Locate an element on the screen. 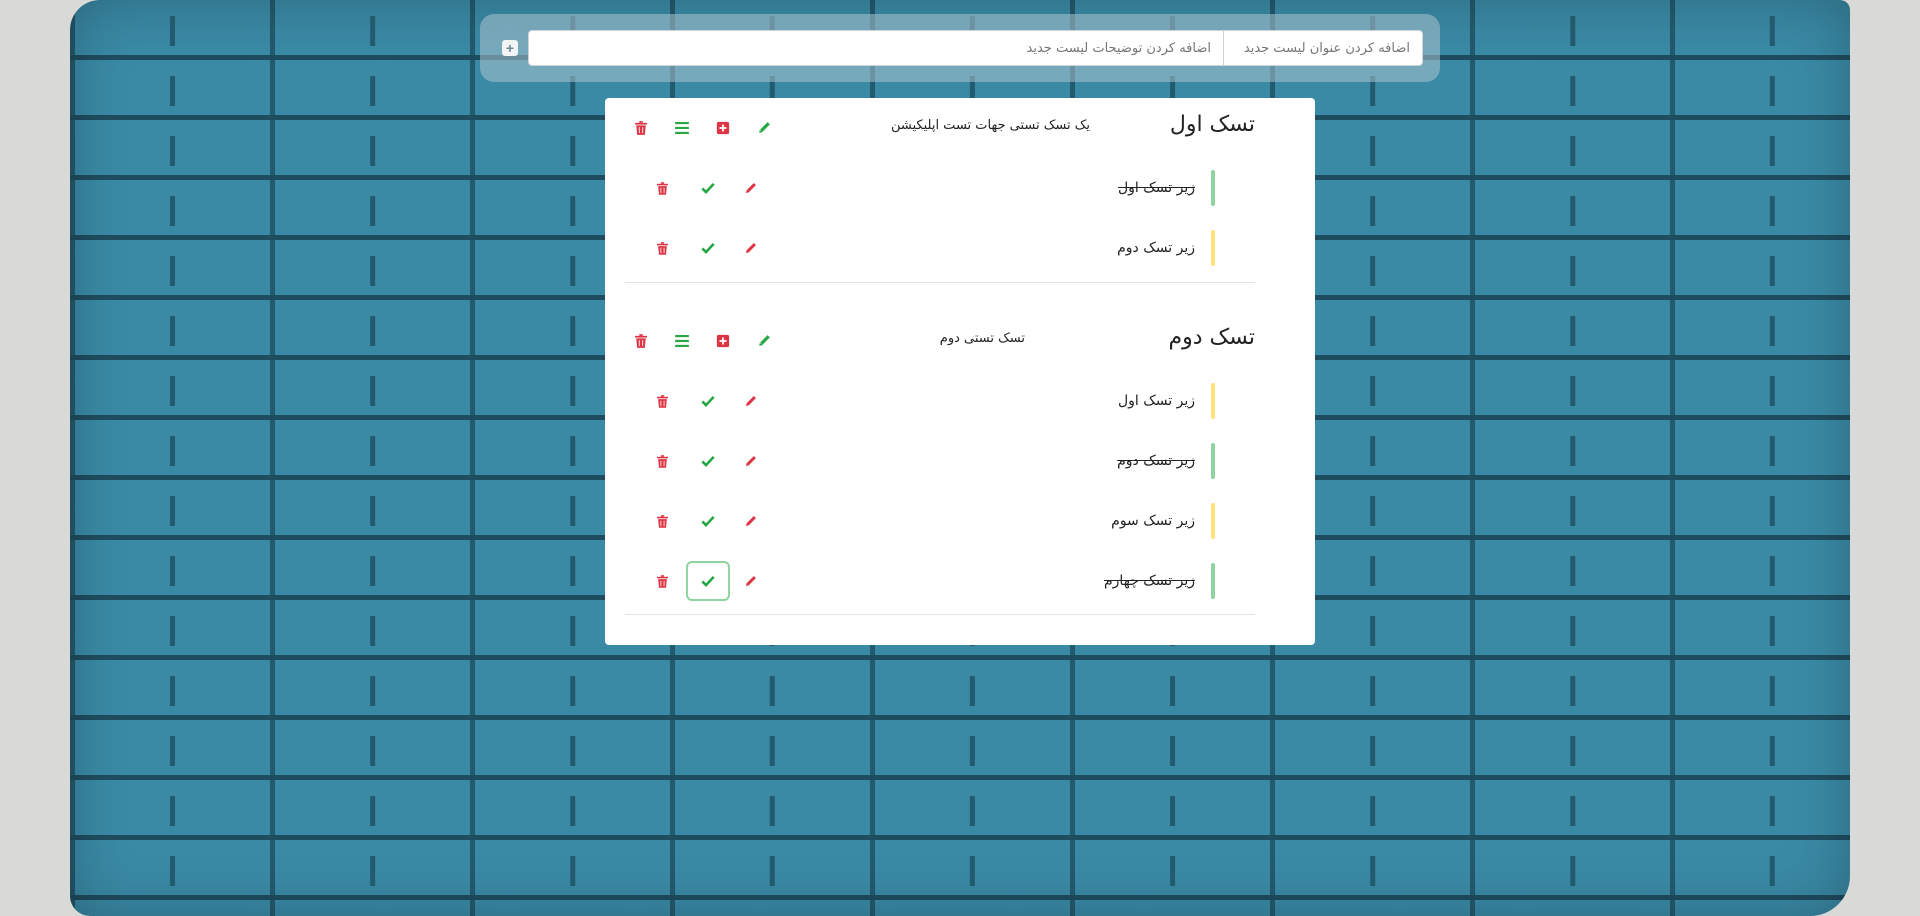 Image resolution: width=1920 pixels, height=916 pixels. subtask-row: زیر تسک سوم is located at coordinates (940, 521).